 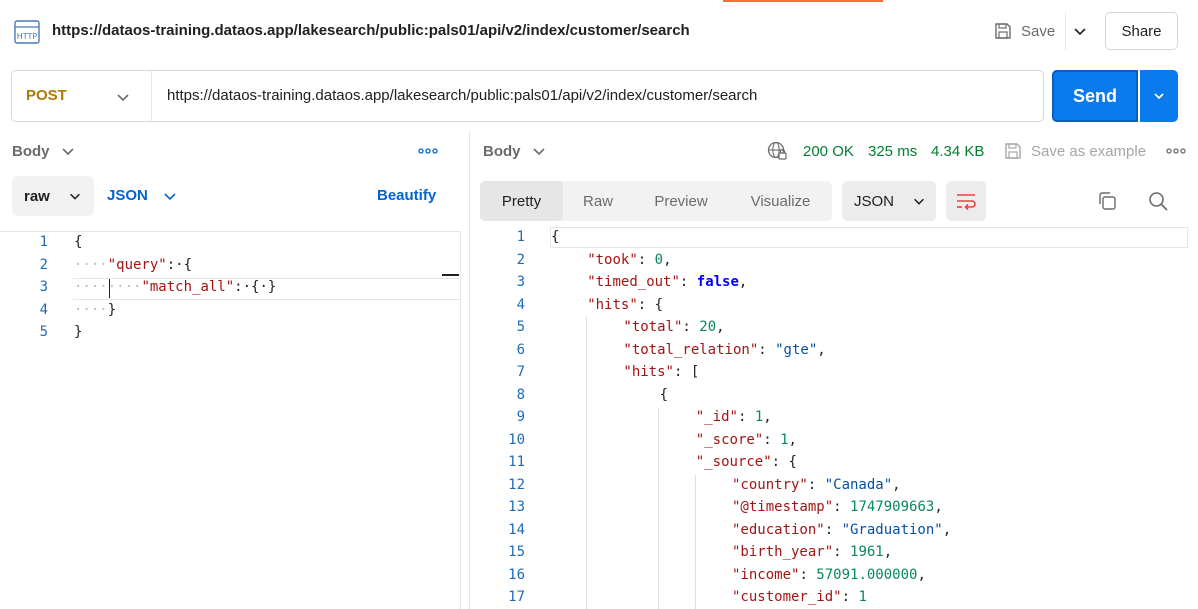 I want to click on line-number: 17, so click(x=516, y=597).